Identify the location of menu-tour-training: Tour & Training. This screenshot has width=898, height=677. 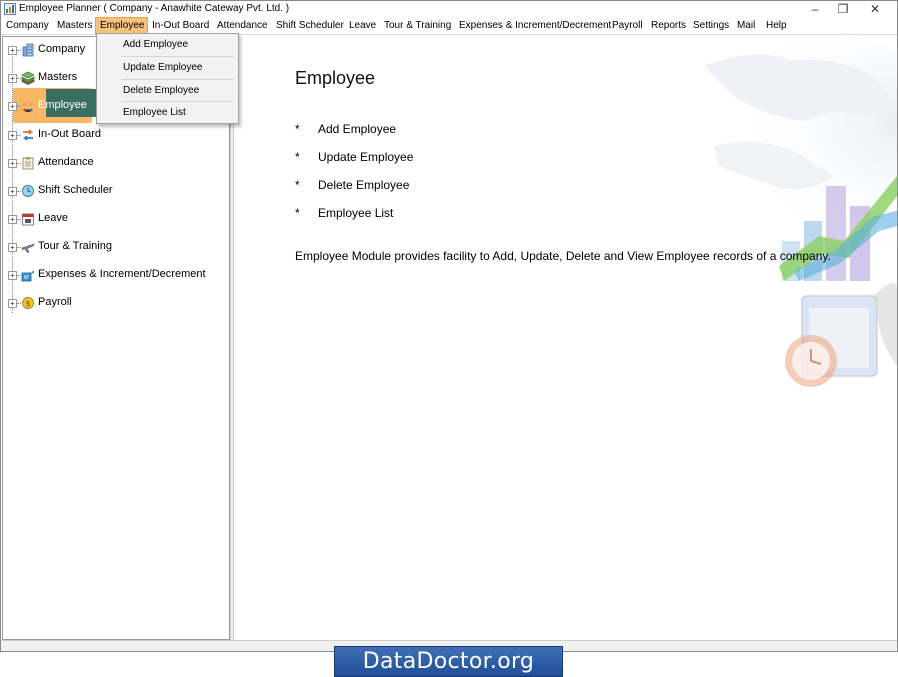
(417, 26).